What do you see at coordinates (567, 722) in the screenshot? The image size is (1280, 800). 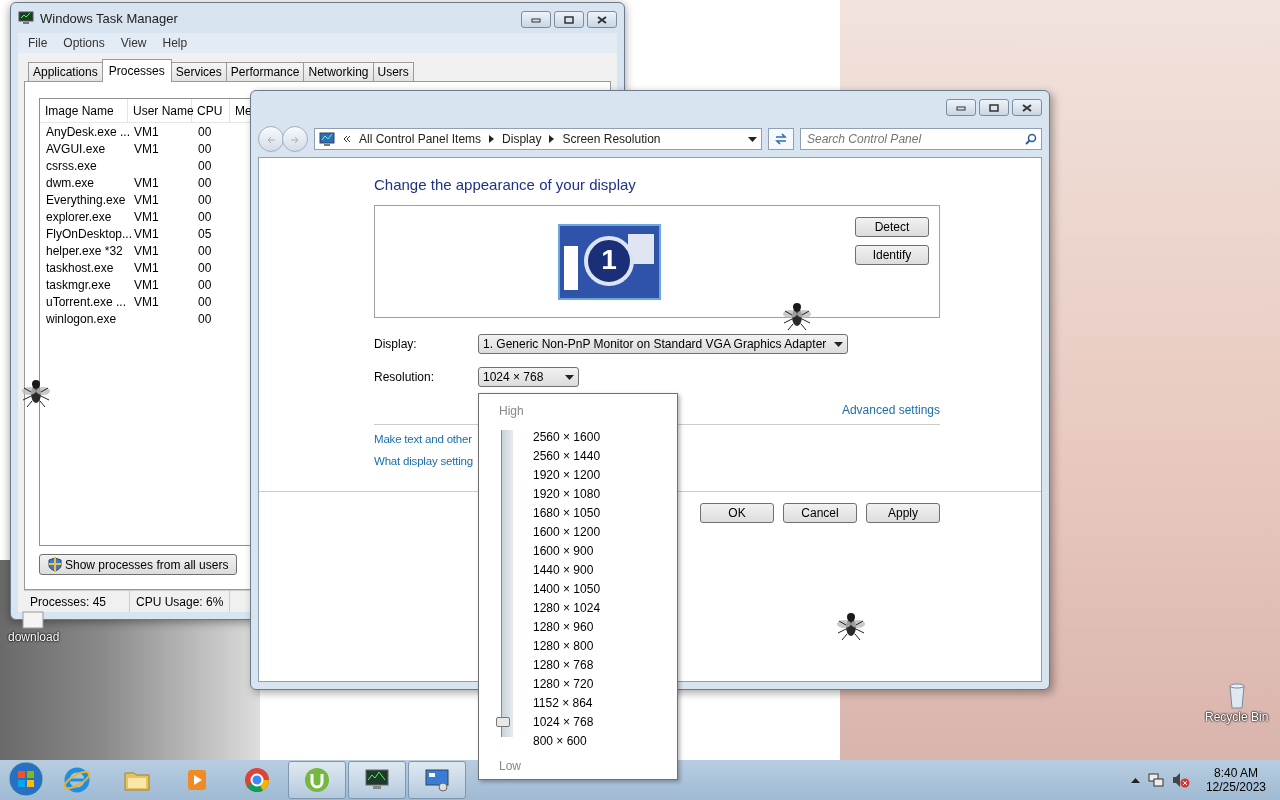 I see `resolution-option: 1024 × 768` at bounding box center [567, 722].